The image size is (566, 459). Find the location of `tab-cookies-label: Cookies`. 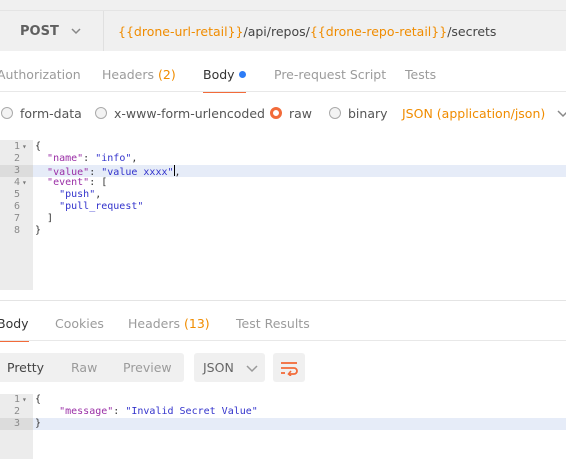

tab-cookies-label: Cookies is located at coordinates (79, 323).